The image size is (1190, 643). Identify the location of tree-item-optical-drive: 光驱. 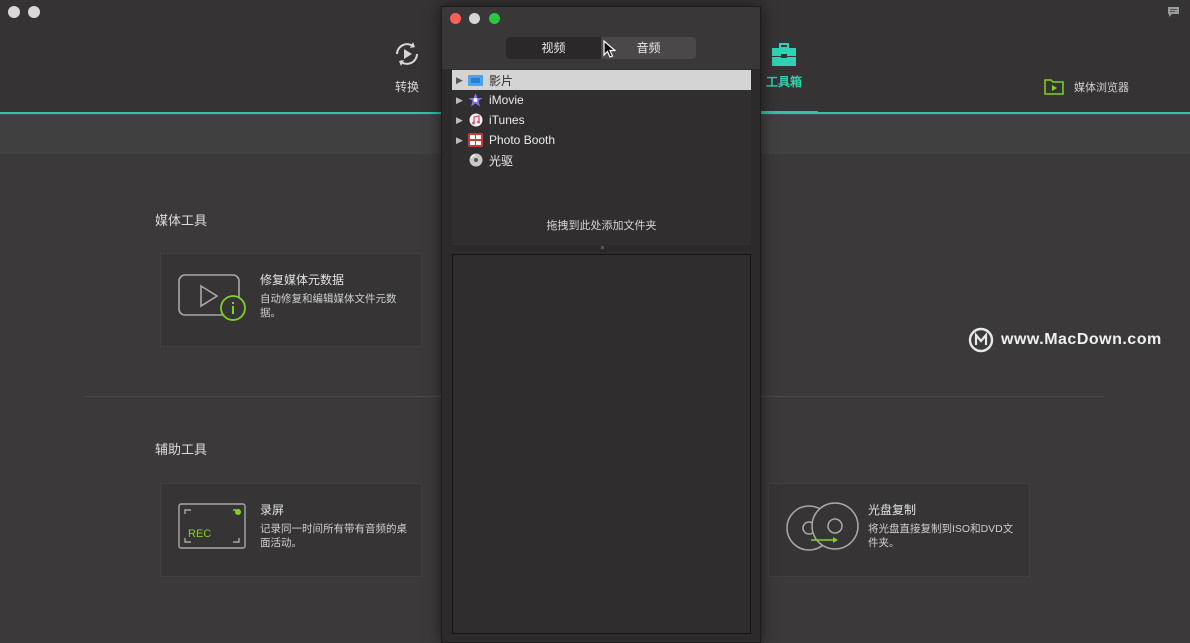
(601, 160).